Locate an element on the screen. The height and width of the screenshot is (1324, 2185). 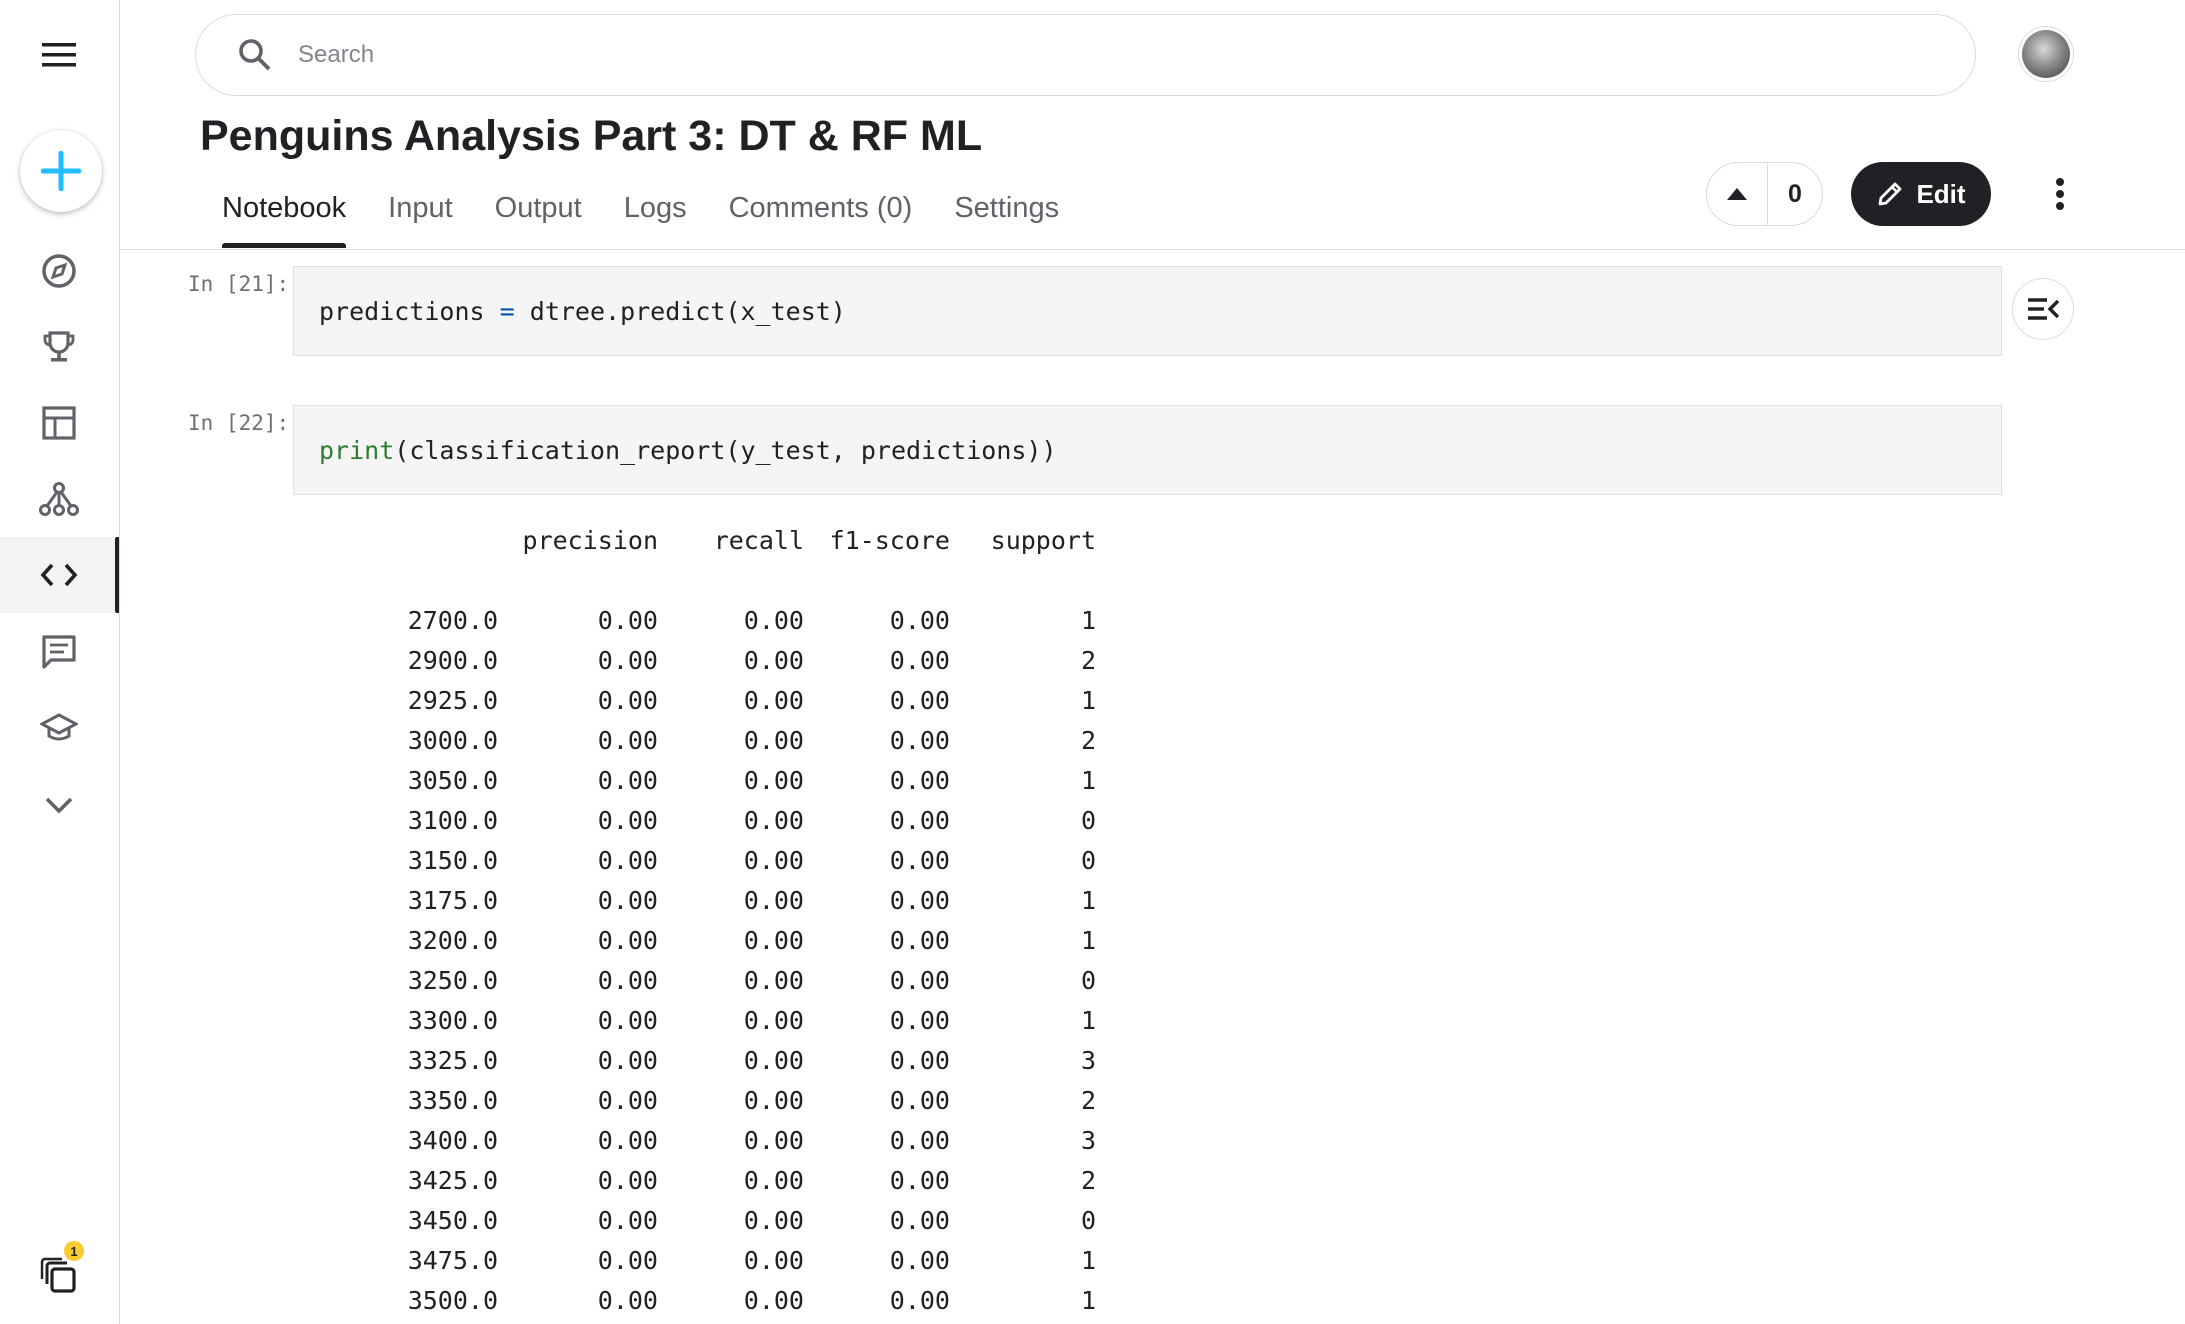
report-header-cell: f1-score is located at coordinates (889, 540).